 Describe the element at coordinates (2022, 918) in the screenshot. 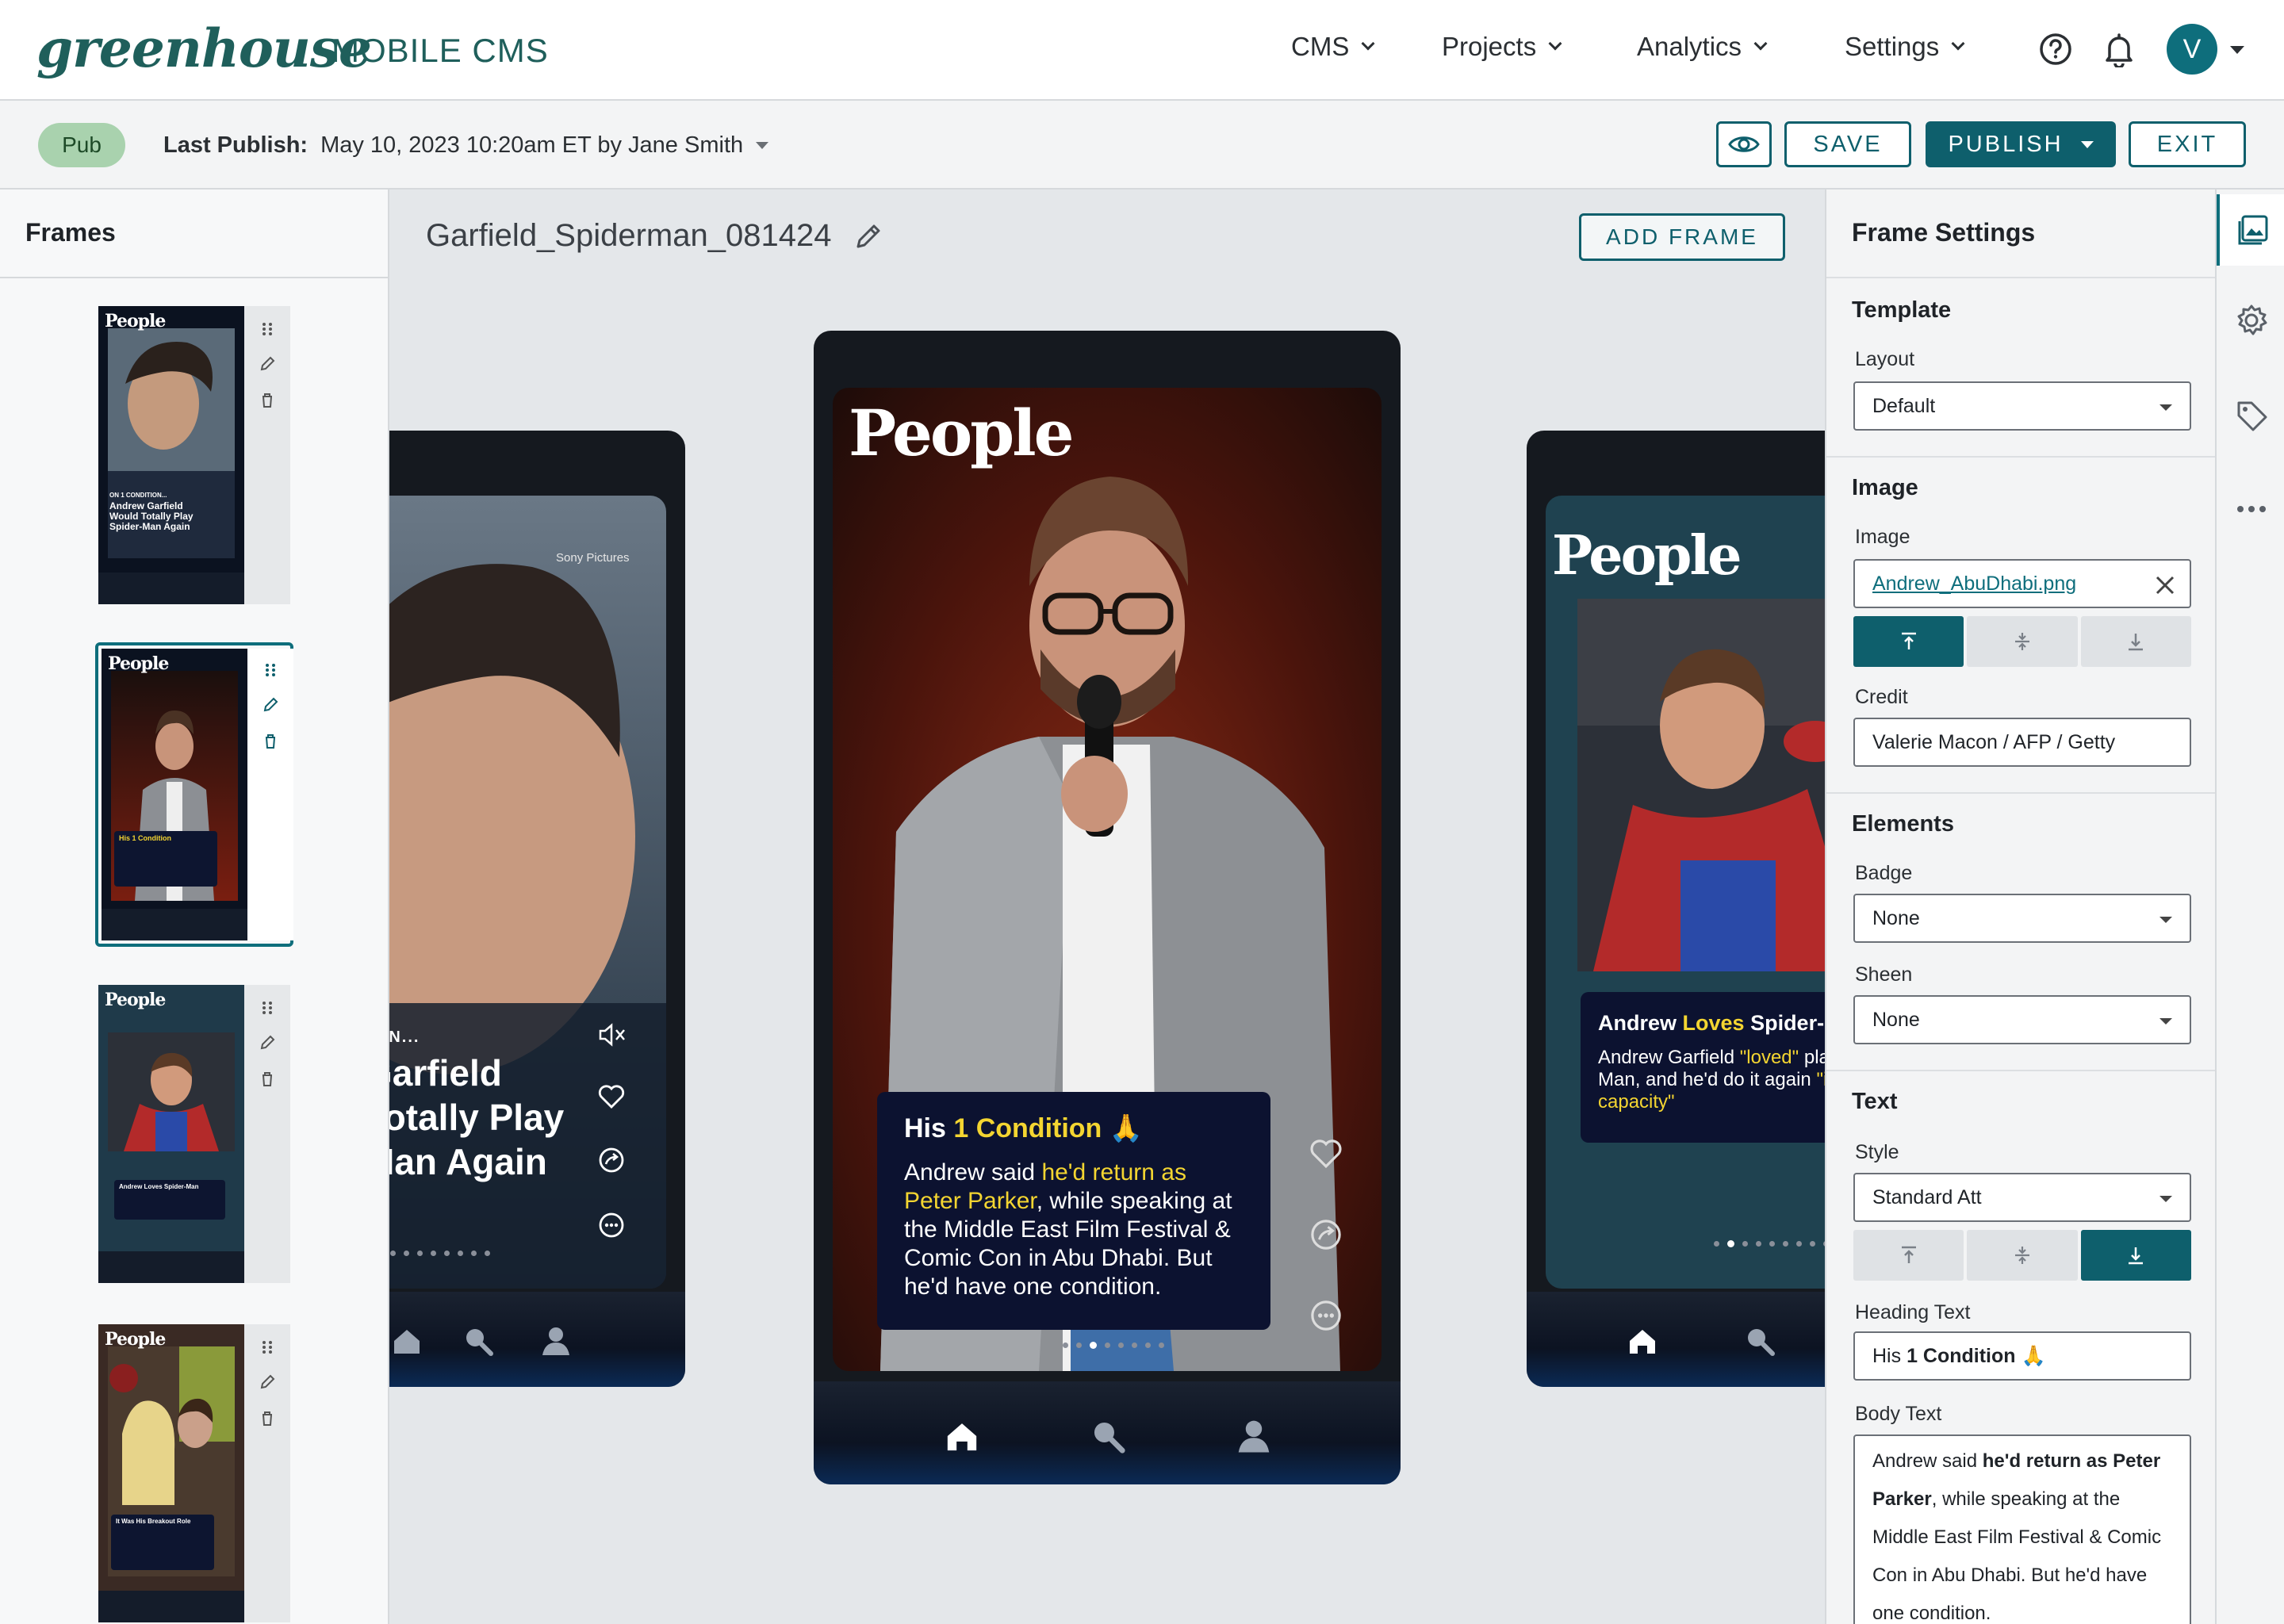

I see `badge-select: None` at that location.